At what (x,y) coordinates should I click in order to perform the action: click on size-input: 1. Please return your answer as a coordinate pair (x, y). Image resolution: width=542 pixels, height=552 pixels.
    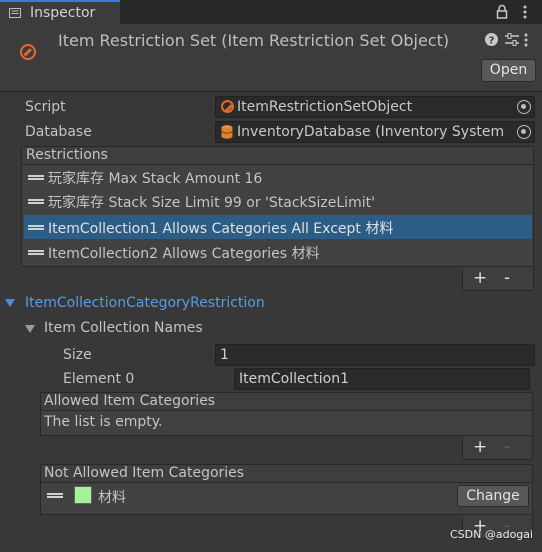
    Looking at the image, I should click on (375, 355).